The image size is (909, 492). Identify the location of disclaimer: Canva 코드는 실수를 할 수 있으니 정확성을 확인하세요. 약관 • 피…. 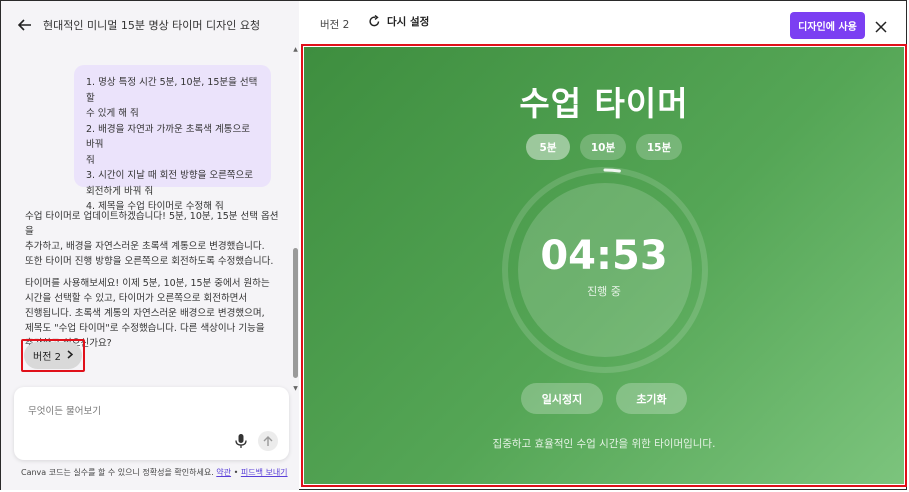
(154, 472).